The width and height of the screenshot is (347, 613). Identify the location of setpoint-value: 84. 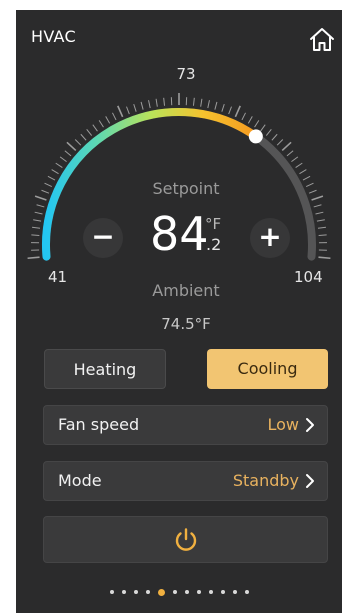
(179, 234).